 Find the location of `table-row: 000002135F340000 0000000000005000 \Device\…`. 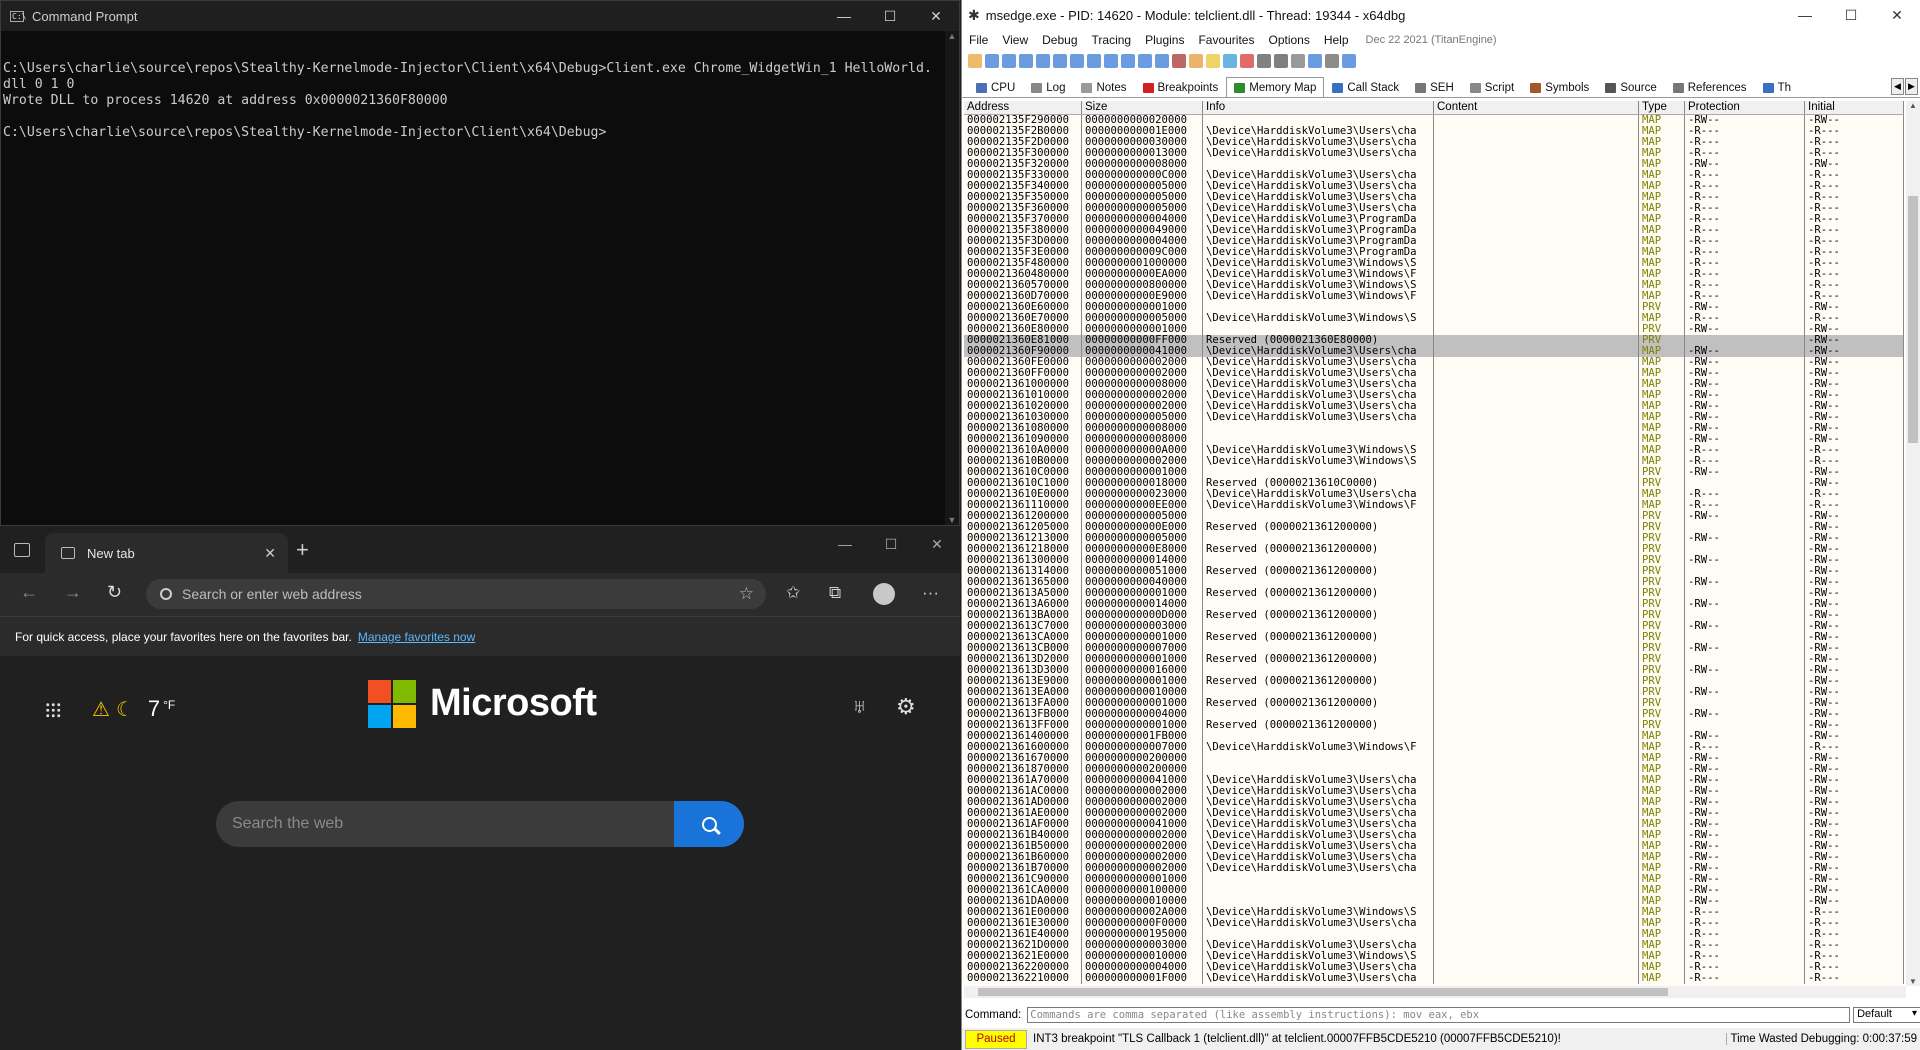

table-row: 000002135F340000 0000000000005000 \Device\… is located at coordinates (1434, 186).